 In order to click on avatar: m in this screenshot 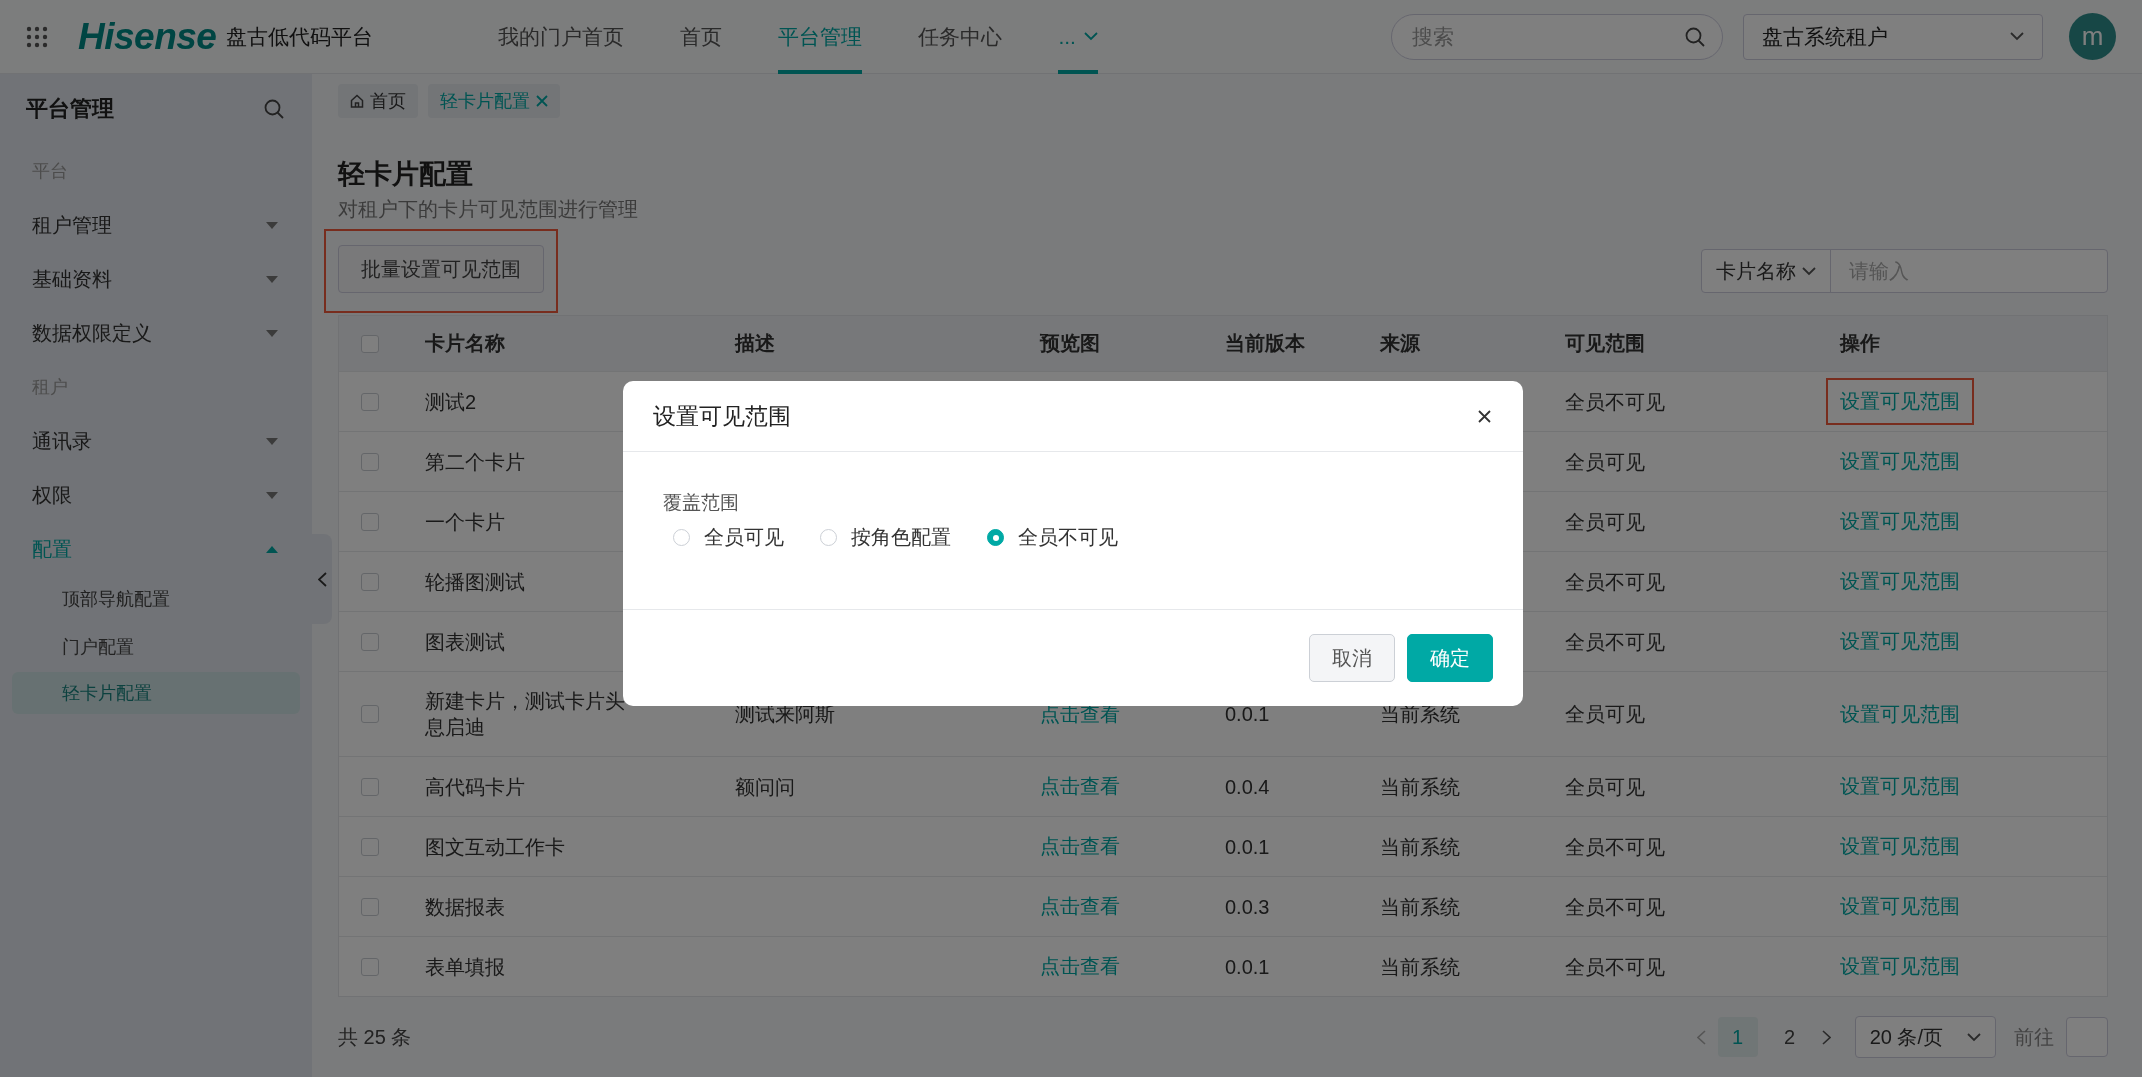, I will do `click(2092, 36)`.